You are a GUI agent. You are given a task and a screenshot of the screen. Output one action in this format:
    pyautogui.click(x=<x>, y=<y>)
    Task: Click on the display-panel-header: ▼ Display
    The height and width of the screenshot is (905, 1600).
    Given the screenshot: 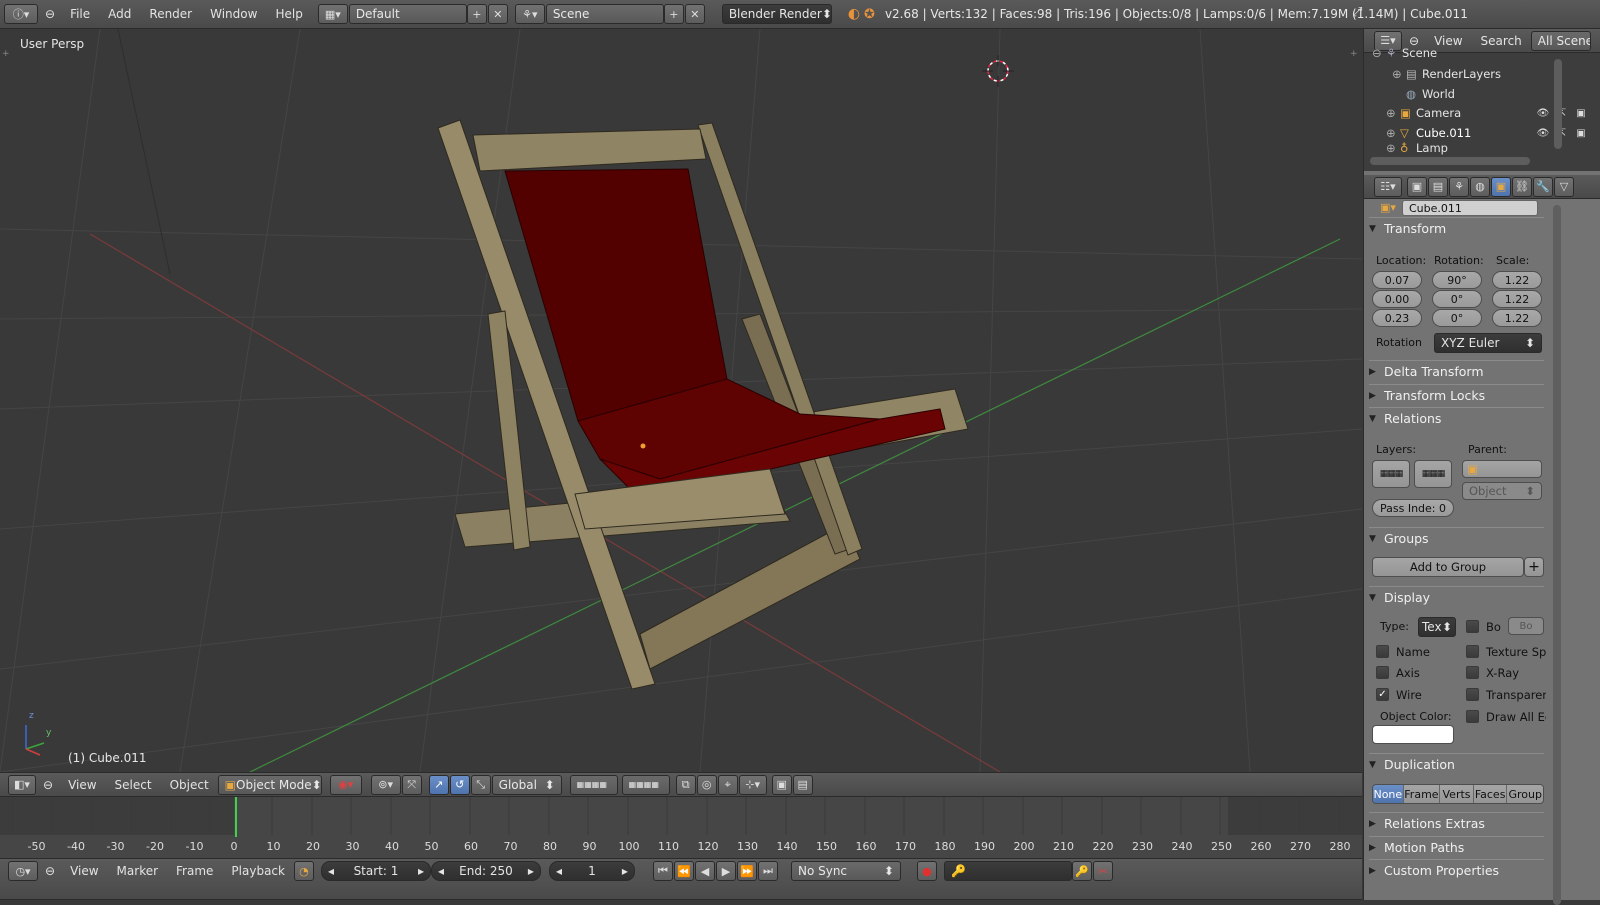 What is the action you would take?
    pyautogui.click(x=1456, y=597)
    